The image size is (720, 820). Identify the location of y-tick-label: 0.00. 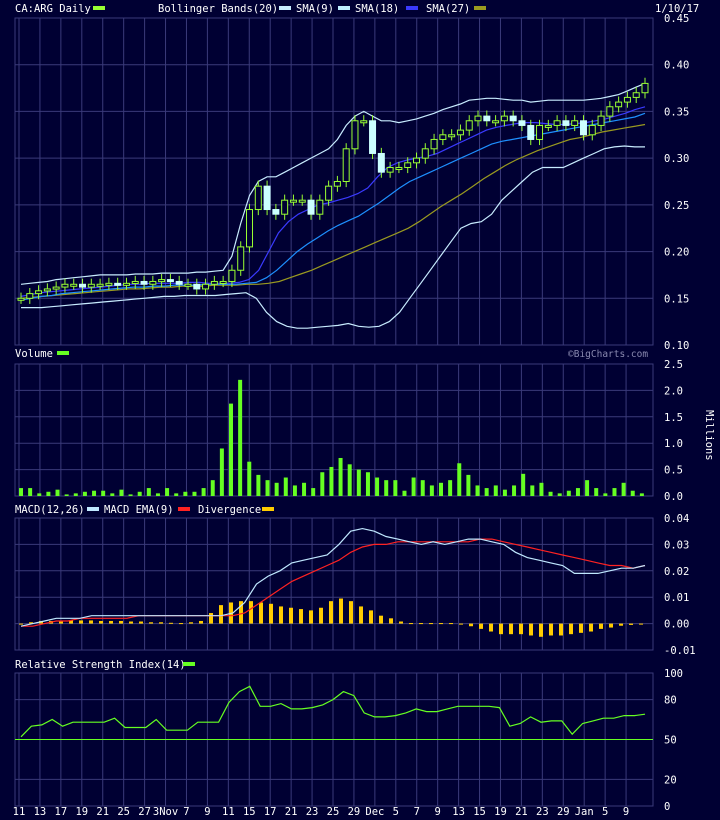
(676, 625).